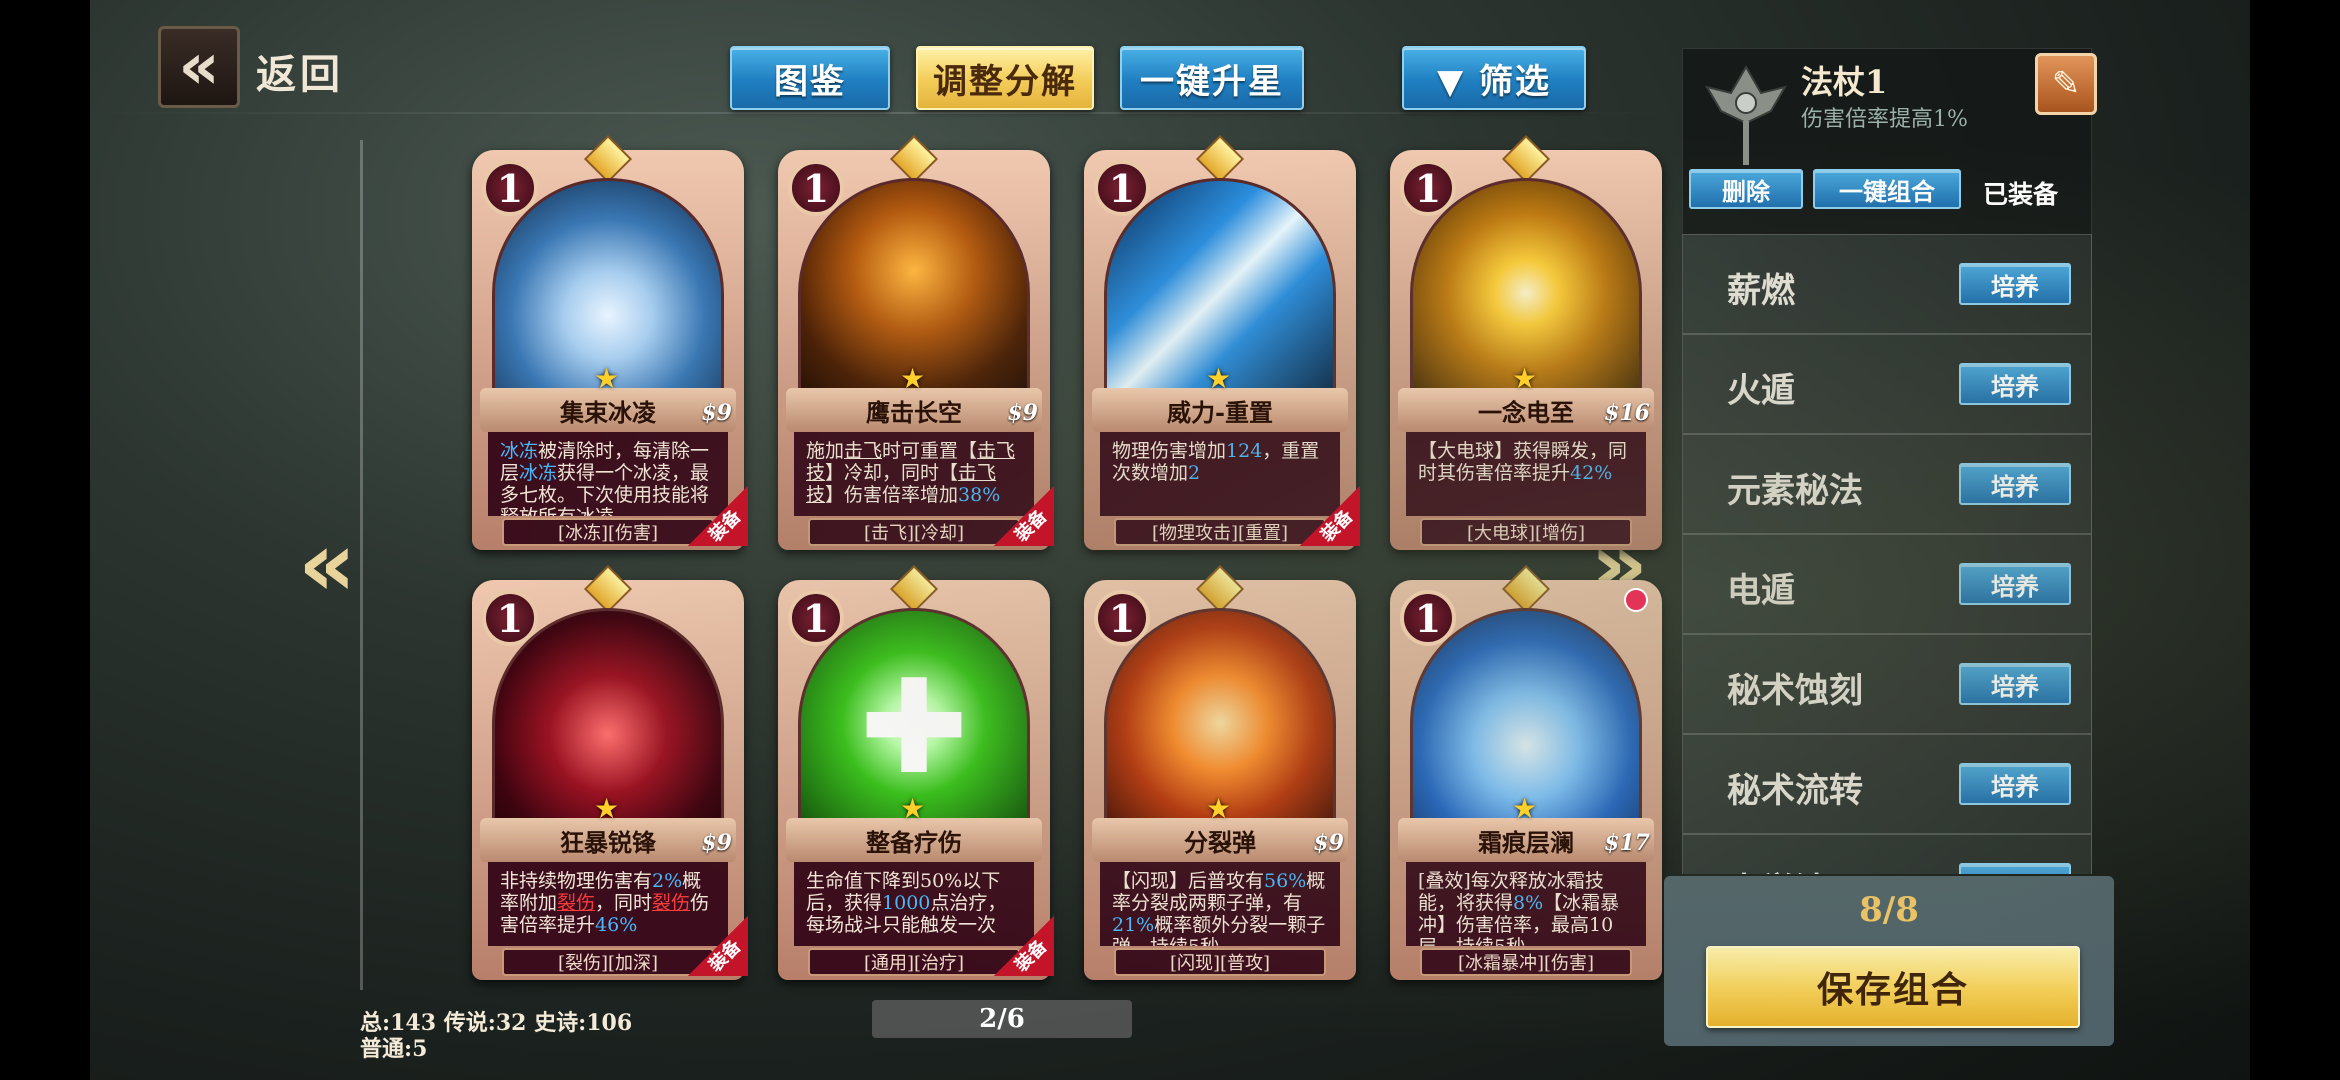 The image size is (2340, 1080). Describe the element at coordinates (327, 565) in the screenshot. I see `prev-page-icon: «` at that location.